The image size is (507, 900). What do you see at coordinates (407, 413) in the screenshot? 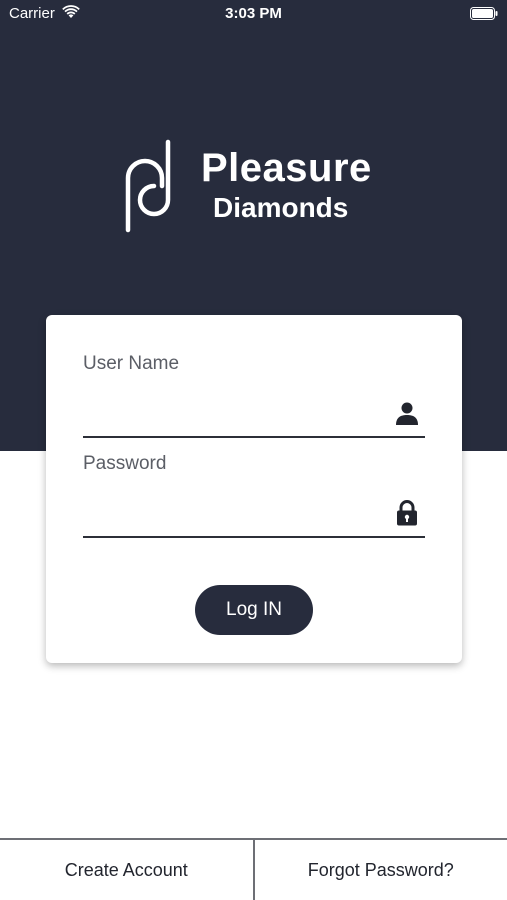
I see `person-icon` at bounding box center [407, 413].